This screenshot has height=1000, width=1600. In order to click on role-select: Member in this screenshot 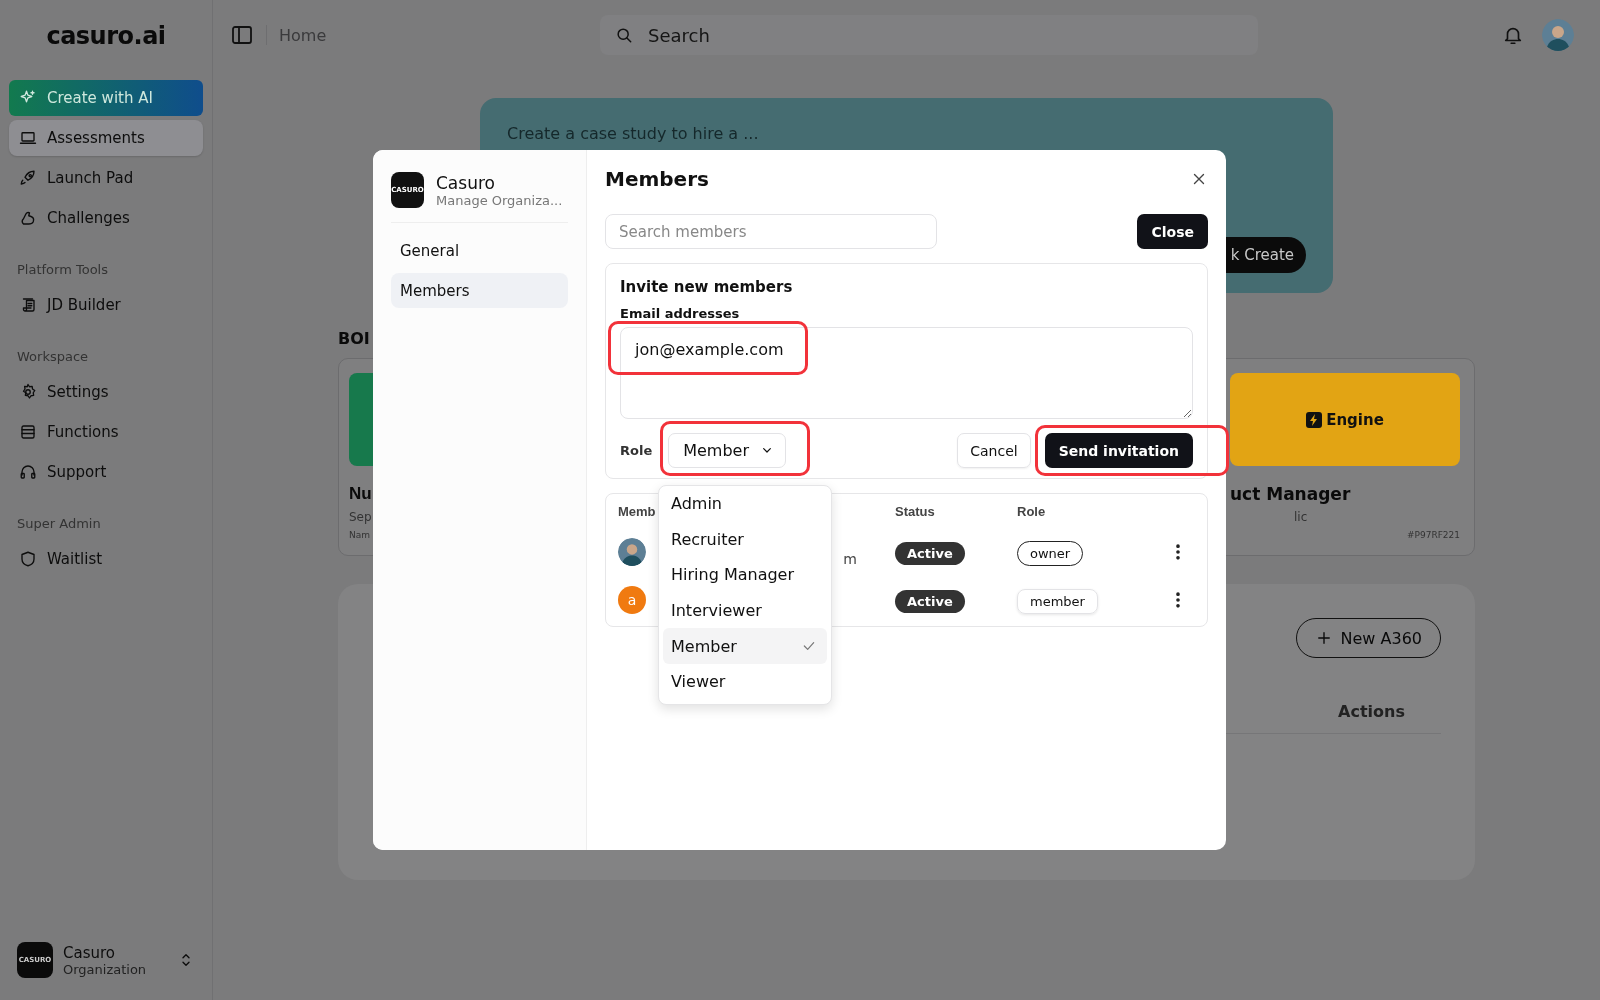, I will do `click(727, 450)`.